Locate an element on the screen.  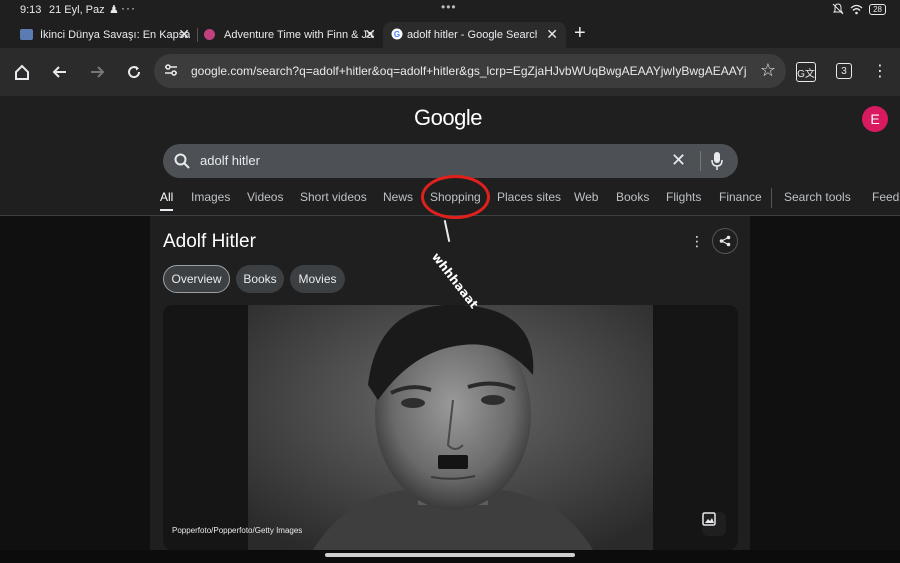
chip-books: Books is located at coordinates (260, 279).